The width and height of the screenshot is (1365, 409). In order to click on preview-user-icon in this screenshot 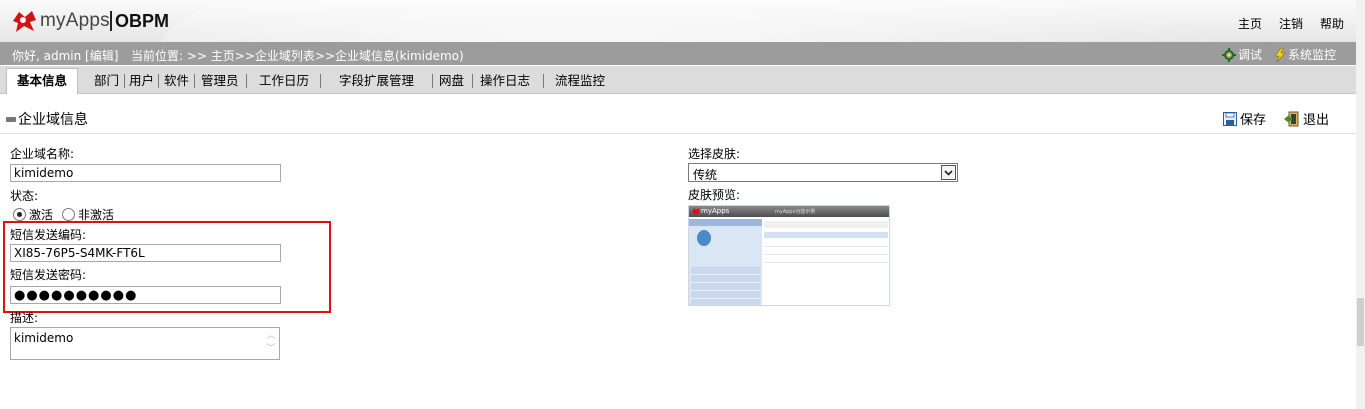, I will do `click(704, 238)`.